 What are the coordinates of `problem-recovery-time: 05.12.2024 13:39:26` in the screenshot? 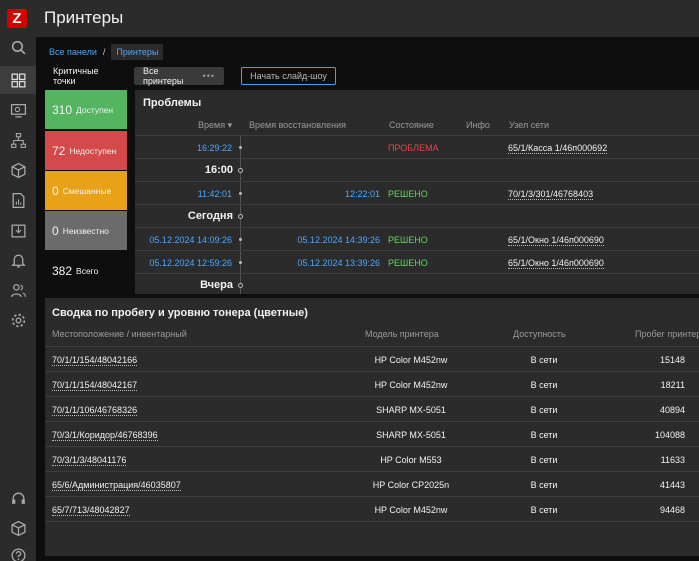 It's located at (338, 263).